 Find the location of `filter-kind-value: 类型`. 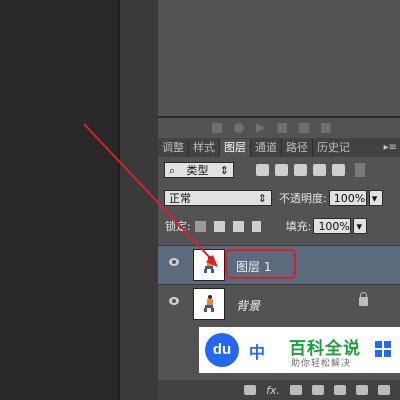

filter-kind-value: 类型 is located at coordinates (197, 170).